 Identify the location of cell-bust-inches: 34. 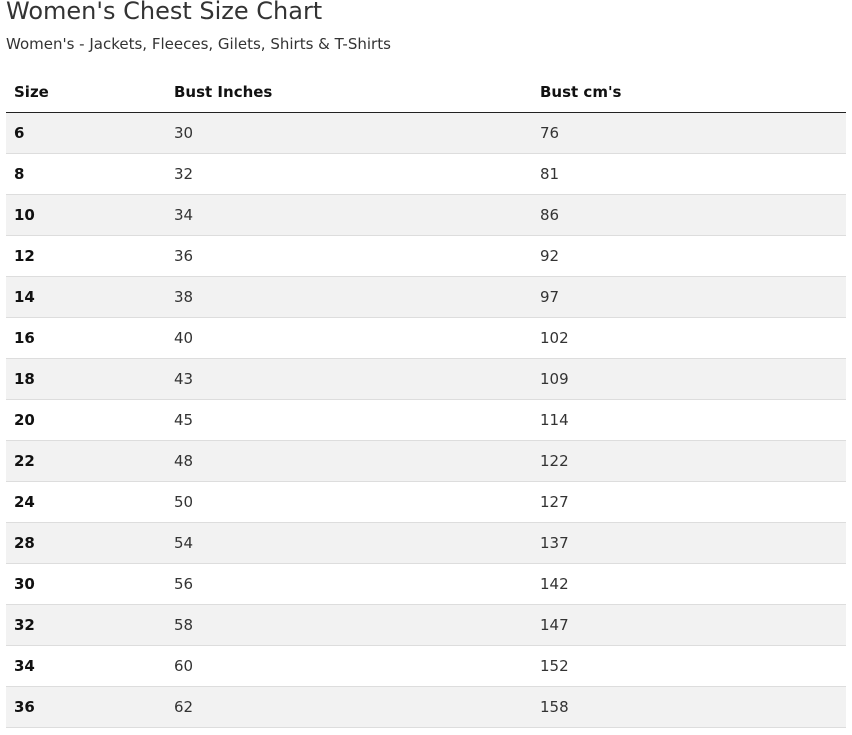
(349, 215).